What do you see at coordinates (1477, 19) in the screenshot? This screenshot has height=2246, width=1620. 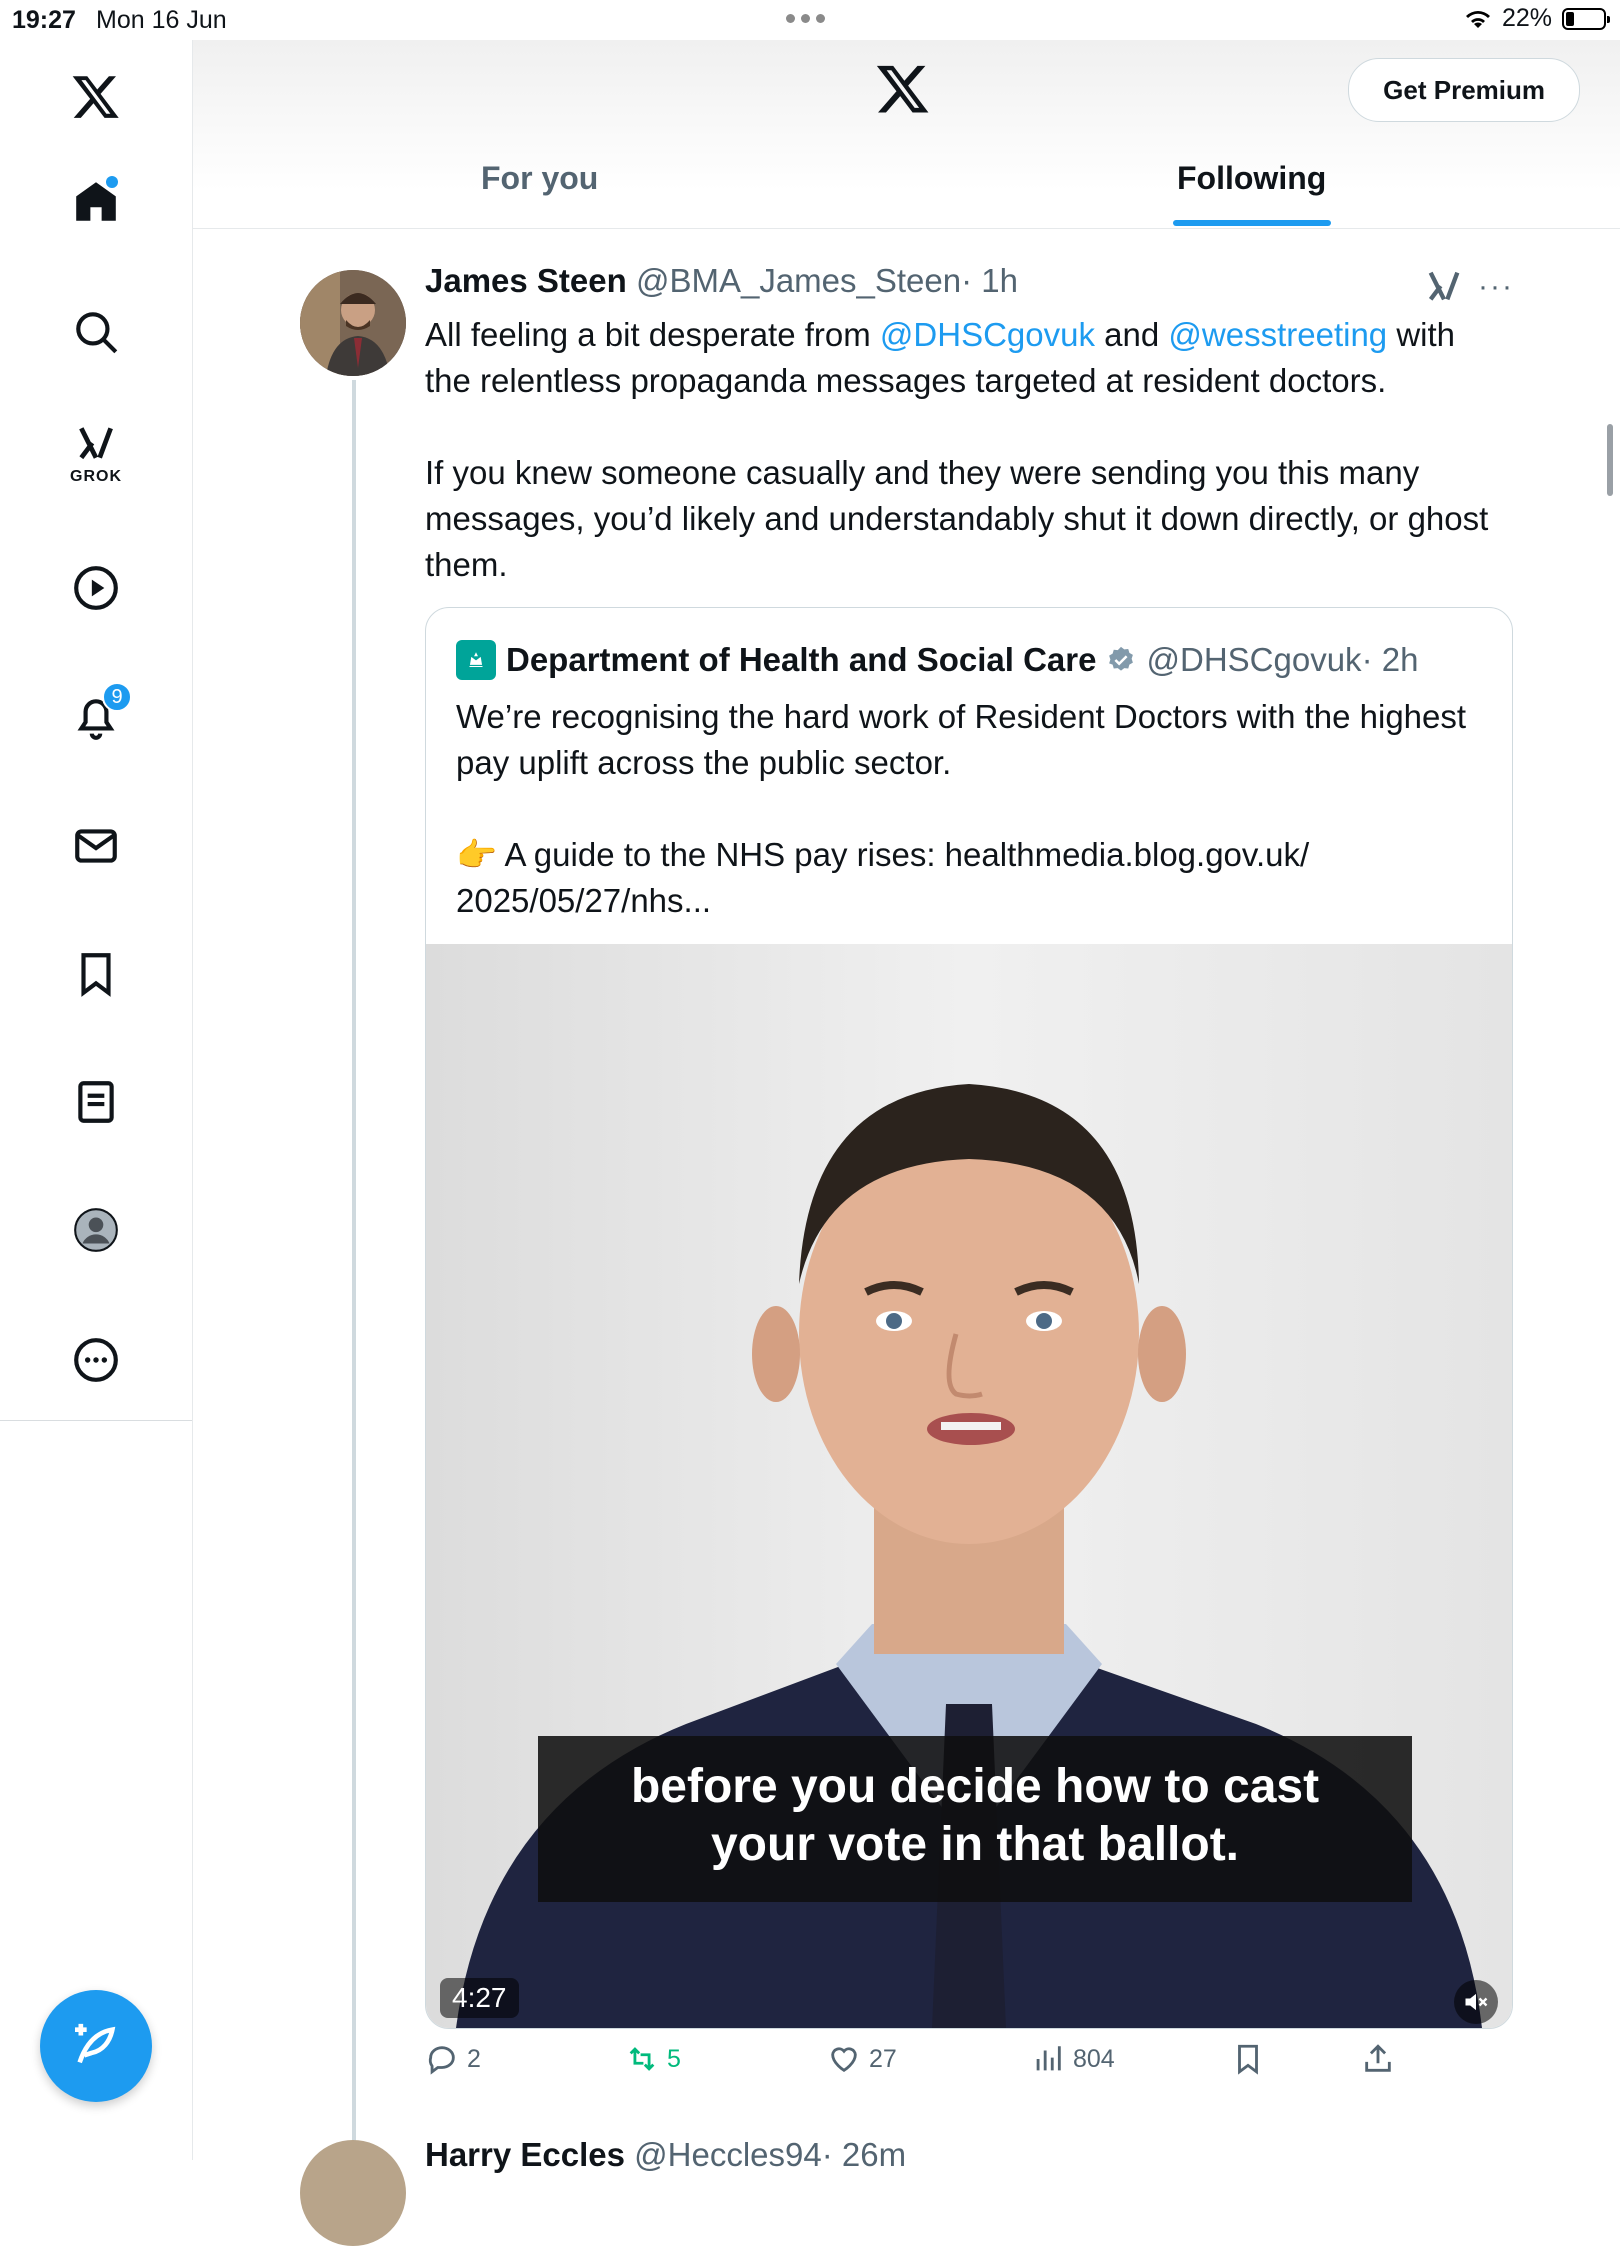 I see `wifi-icon` at bounding box center [1477, 19].